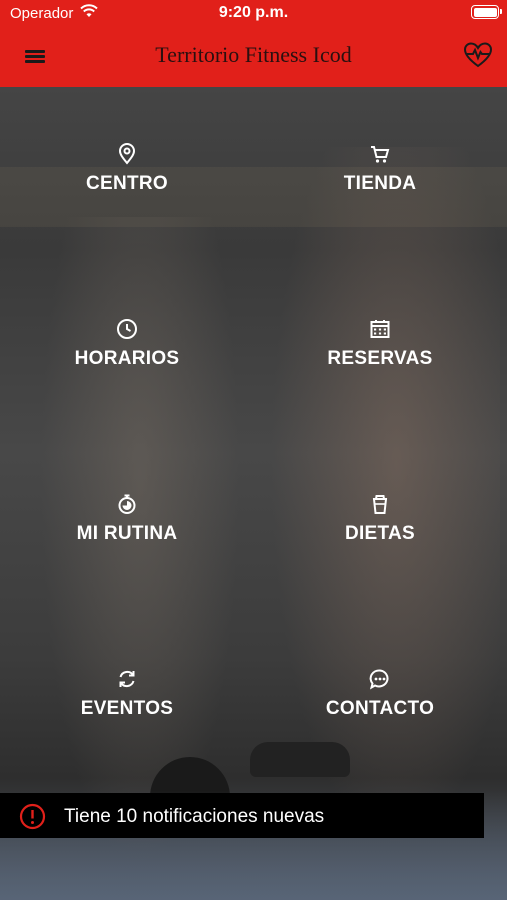 This screenshot has width=507, height=900. I want to click on menu-label: CENTRO, so click(127, 183).